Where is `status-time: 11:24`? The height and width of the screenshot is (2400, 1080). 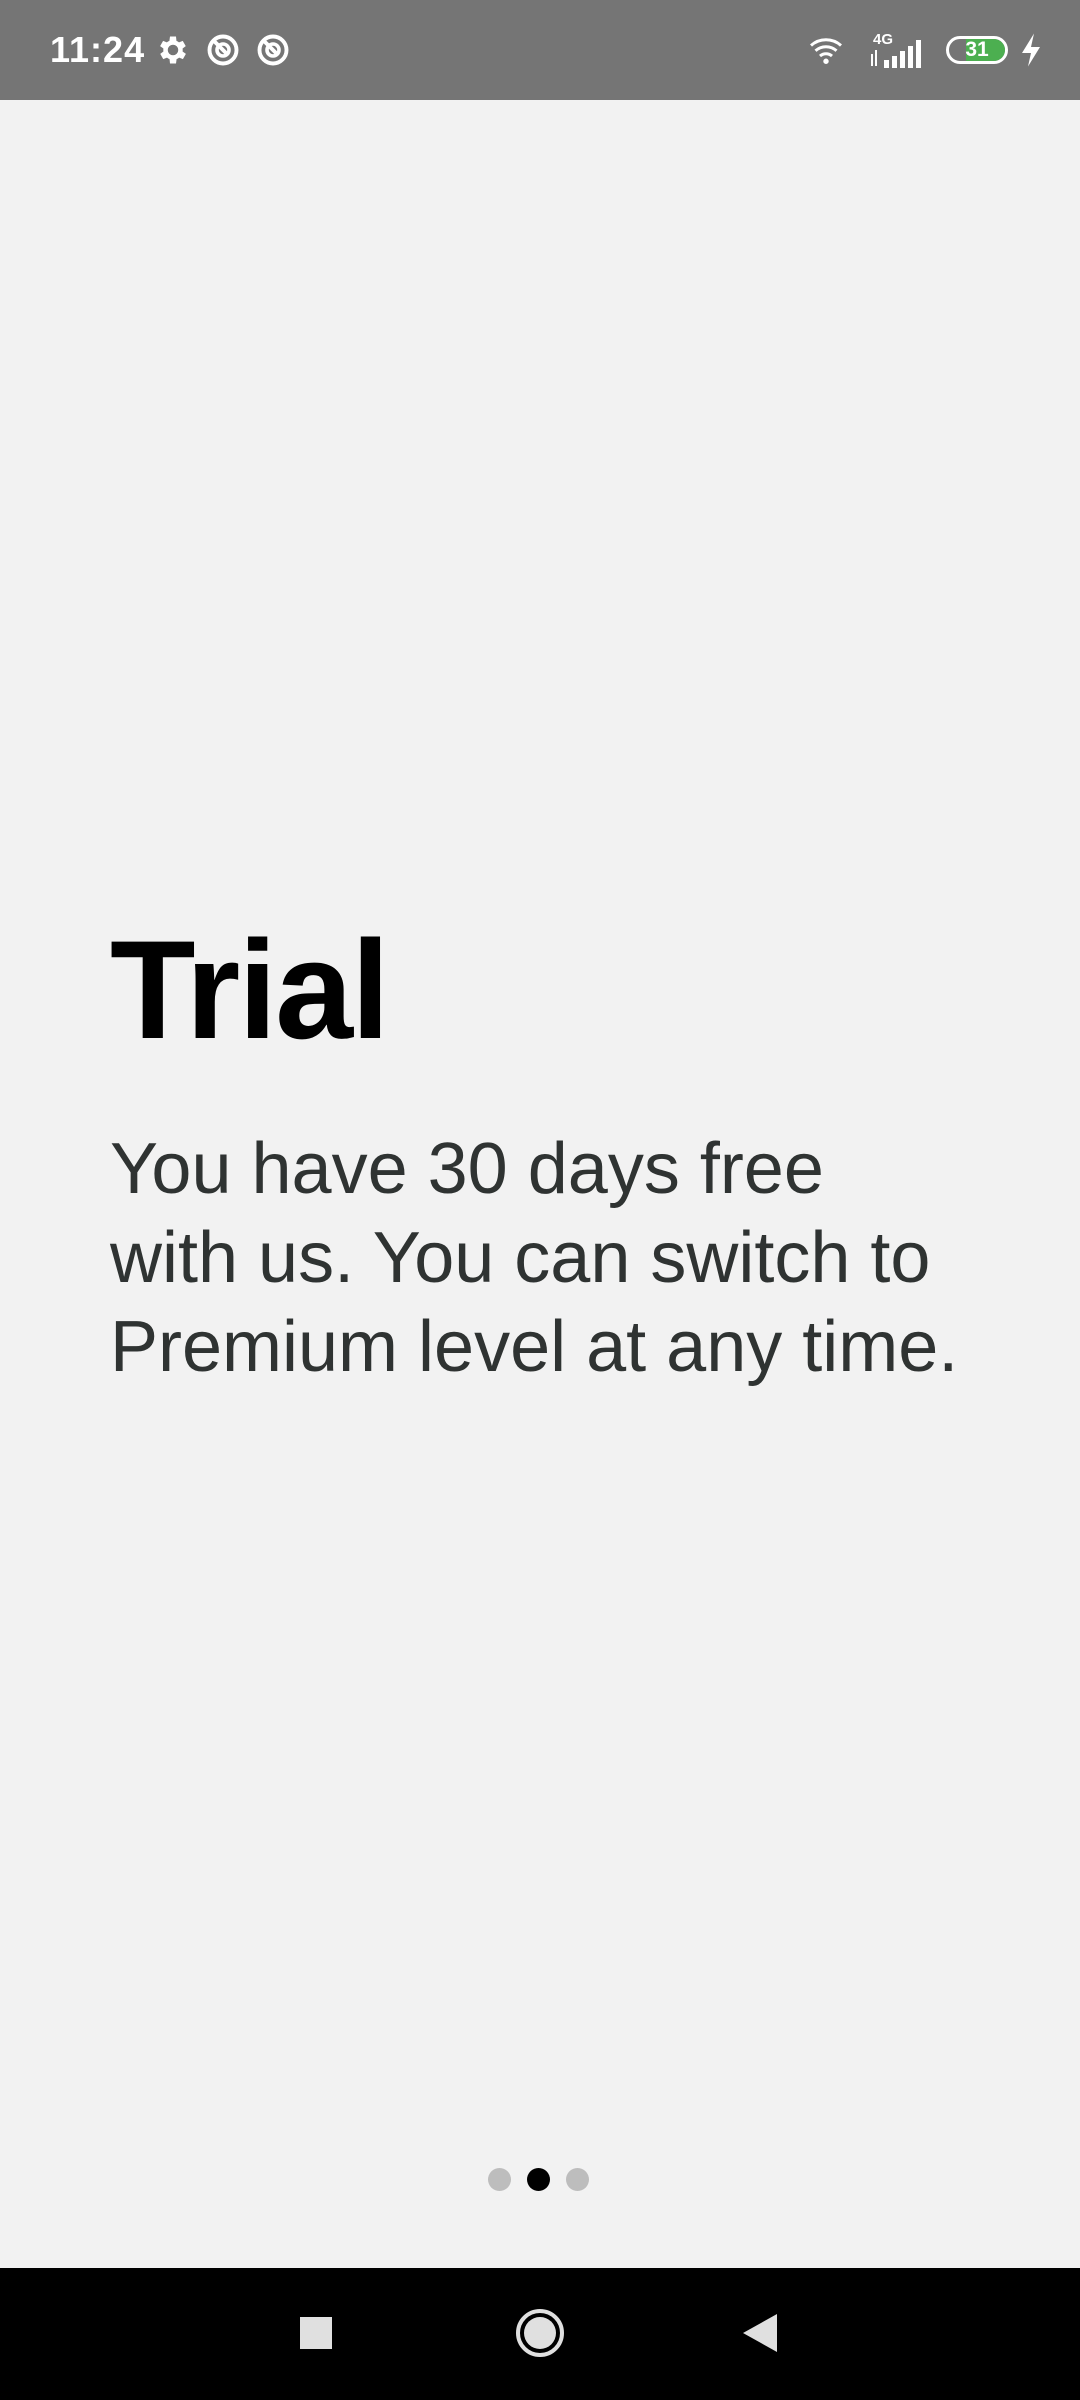 status-time: 11:24 is located at coordinates (98, 49).